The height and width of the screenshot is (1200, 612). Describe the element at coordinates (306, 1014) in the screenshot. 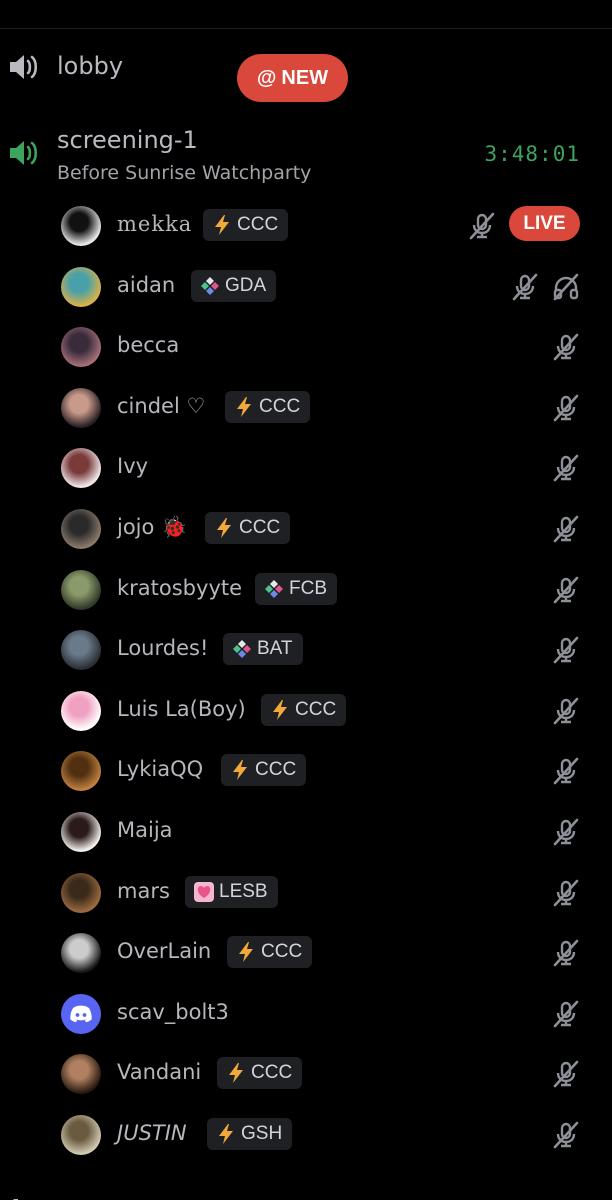

I see `voice-user-scav-bolt3: scav_bolt3` at that location.